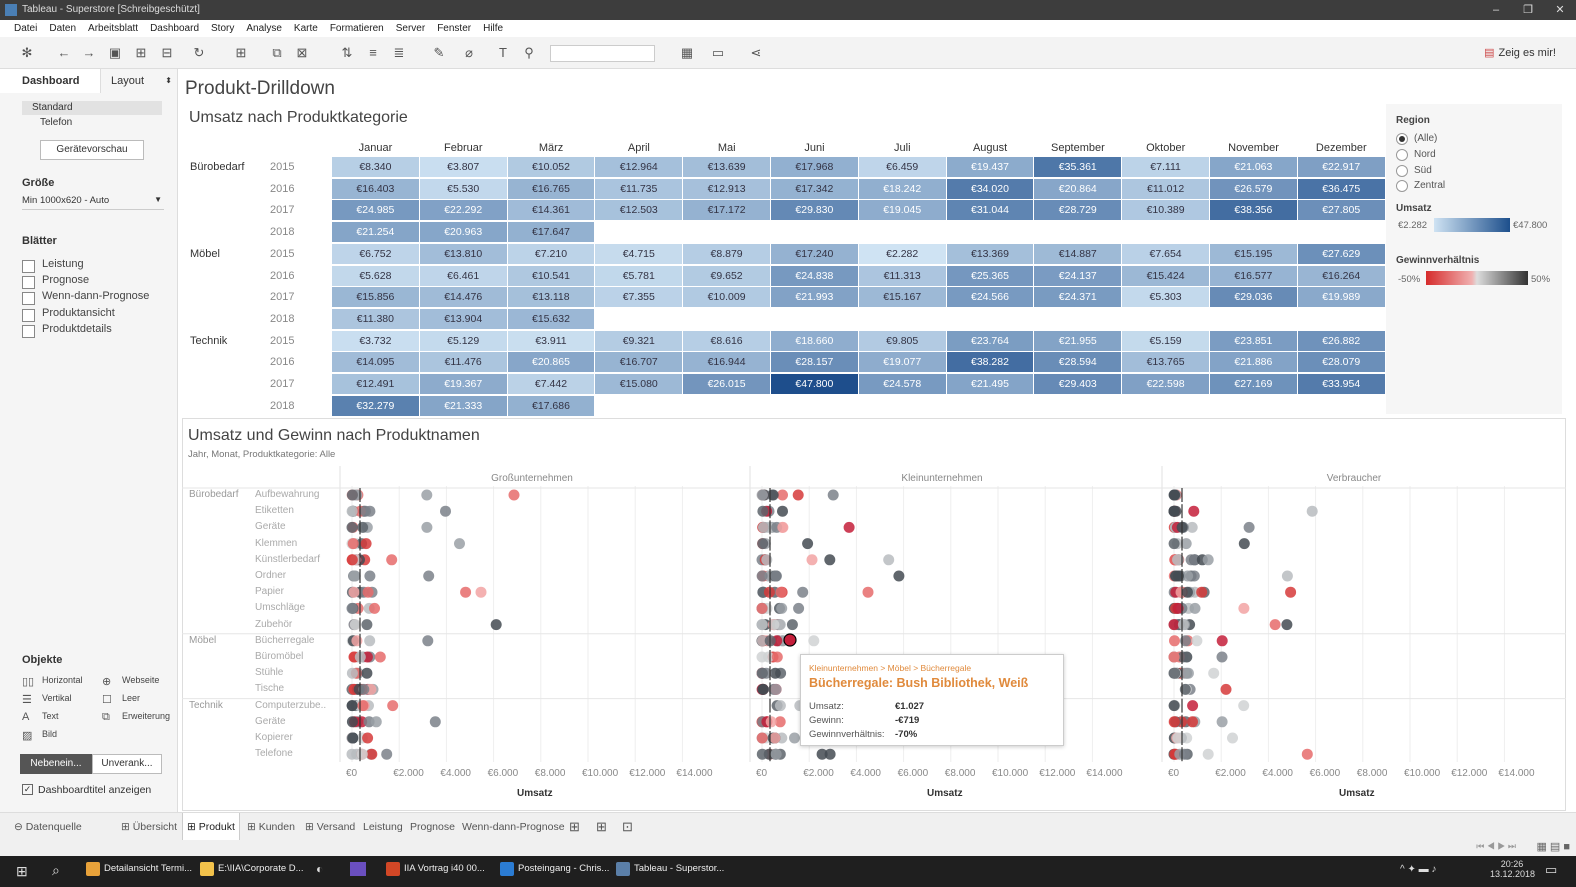 The image size is (1576, 887). What do you see at coordinates (574, 827) in the screenshot?
I see `new-worksheet-icon: ⊞` at bounding box center [574, 827].